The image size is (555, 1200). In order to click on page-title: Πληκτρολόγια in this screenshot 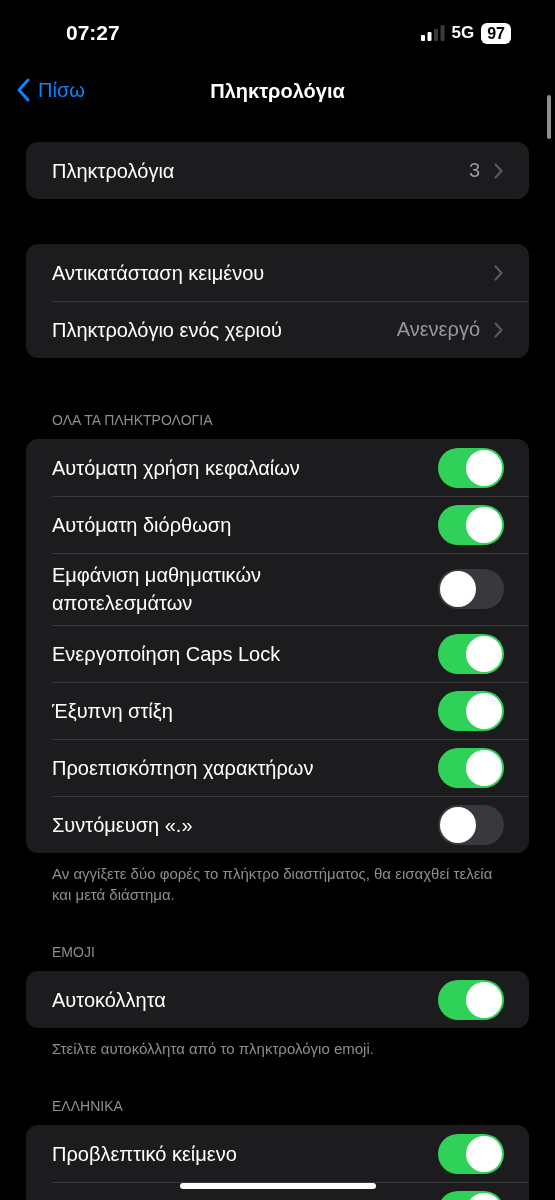, I will do `click(277, 91)`.